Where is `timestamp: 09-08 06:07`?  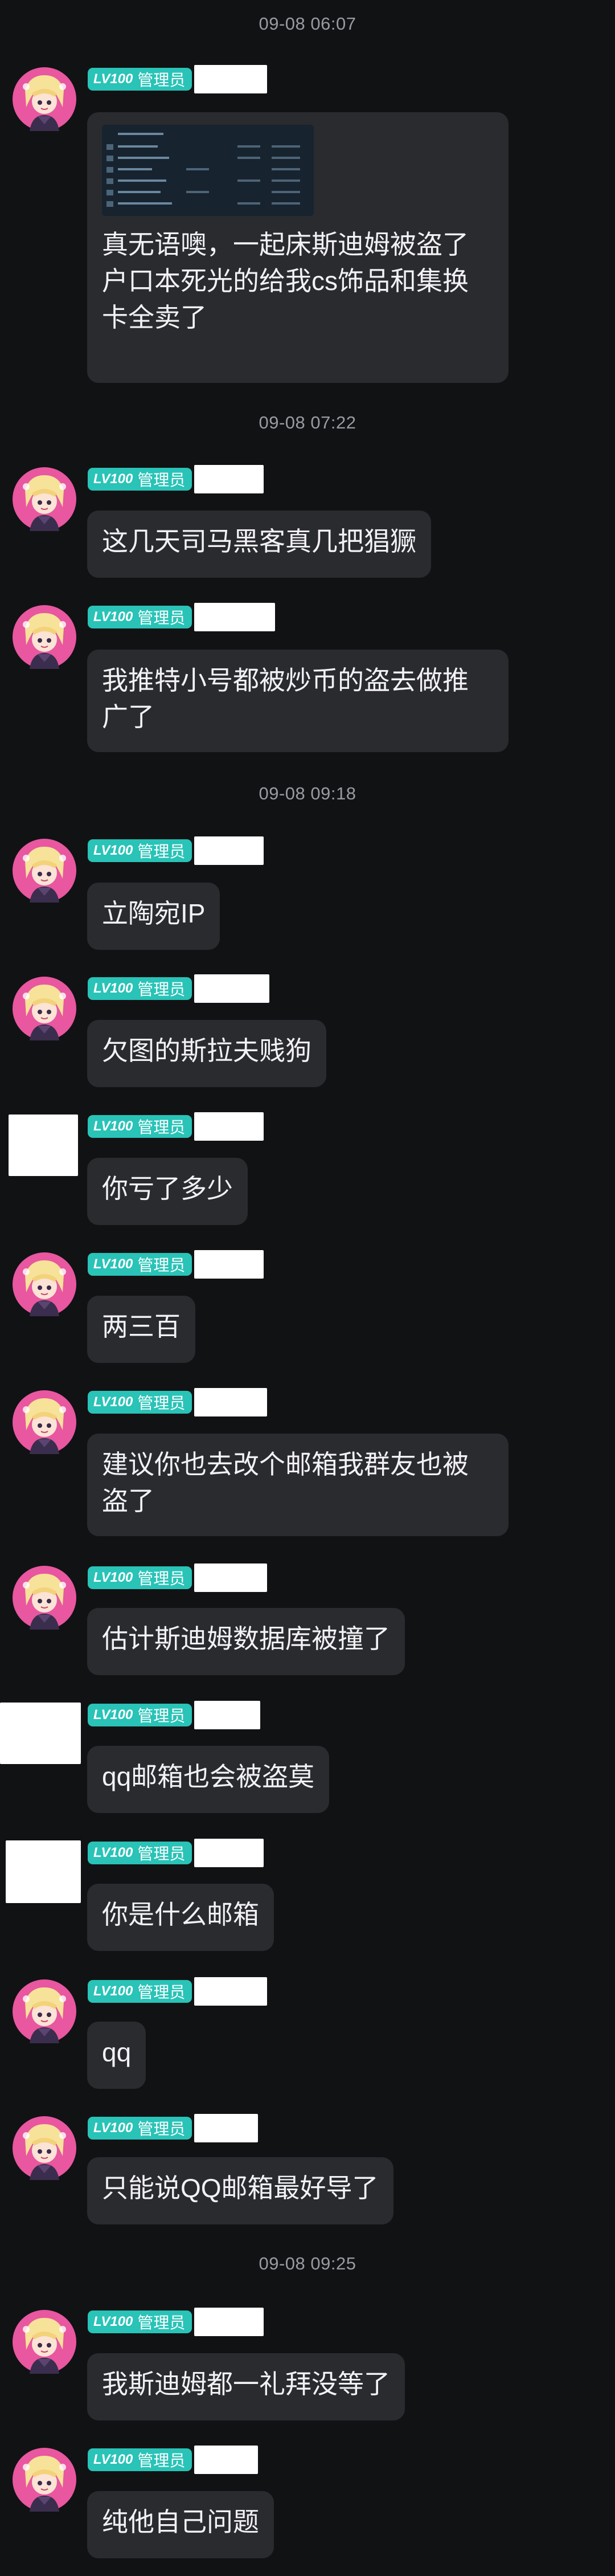
timestamp: 09-08 06:07 is located at coordinates (307, 24).